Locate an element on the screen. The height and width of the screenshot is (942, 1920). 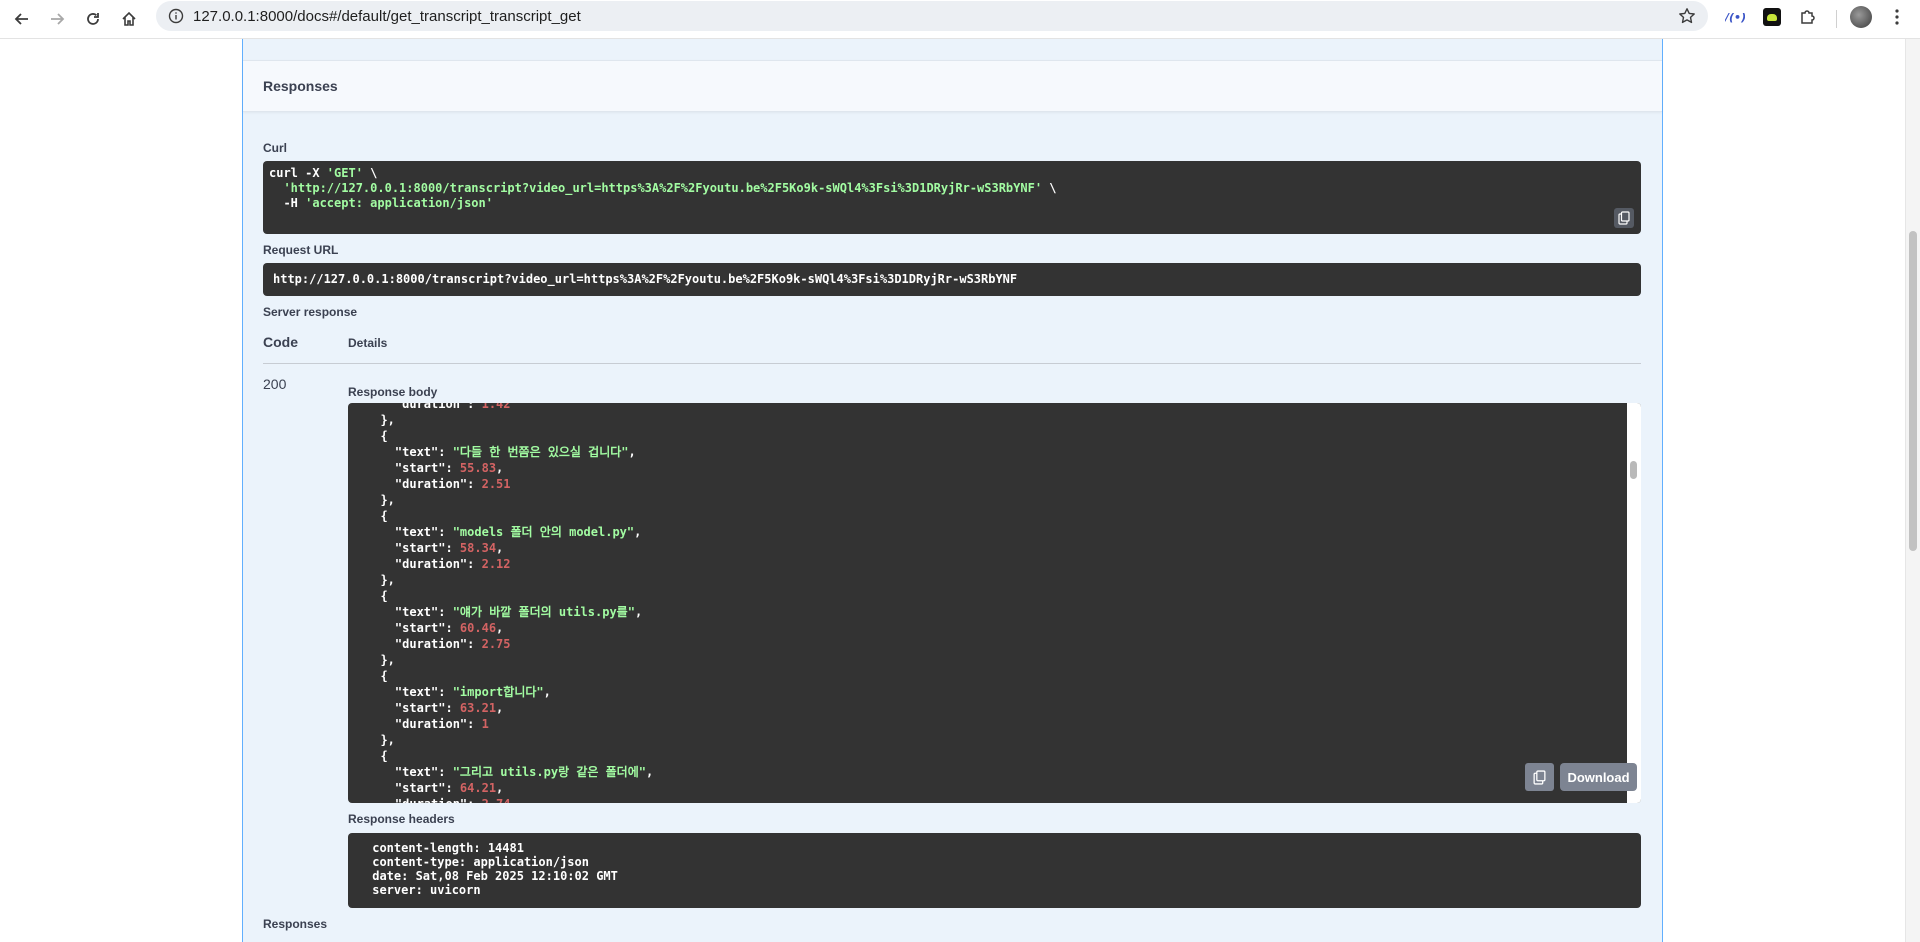
page-scrollbar is located at coordinates (1912, 490).